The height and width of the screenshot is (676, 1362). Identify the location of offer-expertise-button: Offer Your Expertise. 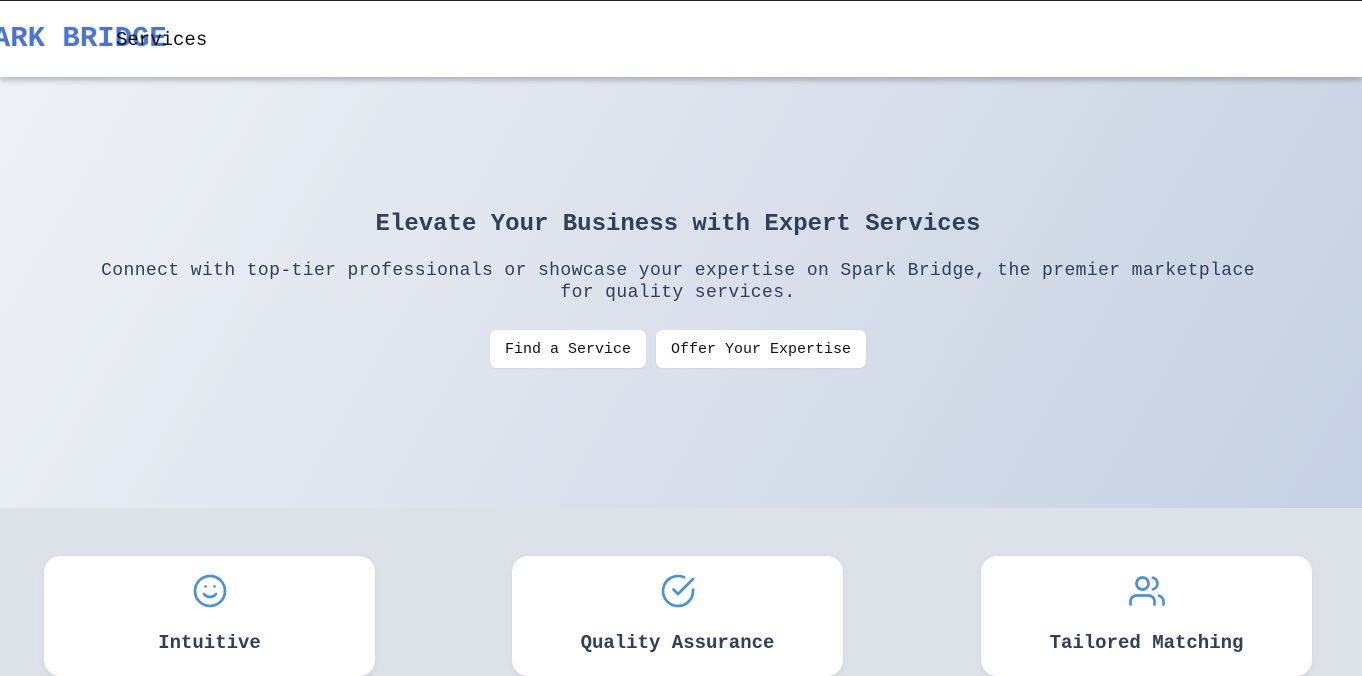
(761, 349).